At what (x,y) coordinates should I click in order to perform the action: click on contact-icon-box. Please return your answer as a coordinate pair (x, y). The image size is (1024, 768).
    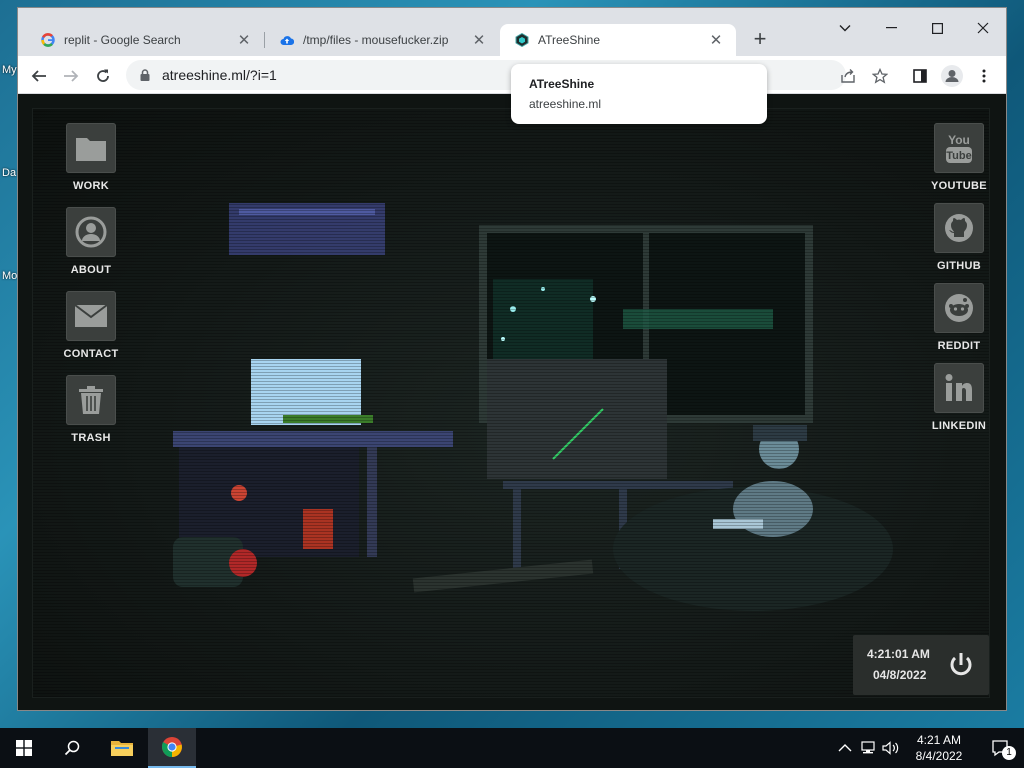
    Looking at the image, I should click on (91, 316).